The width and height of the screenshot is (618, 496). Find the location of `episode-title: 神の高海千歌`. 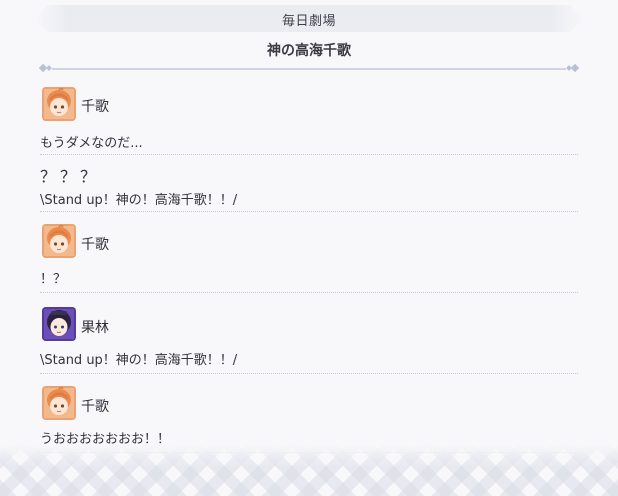

episode-title: 神の高海千歌 is located at coordinates (309, 51).